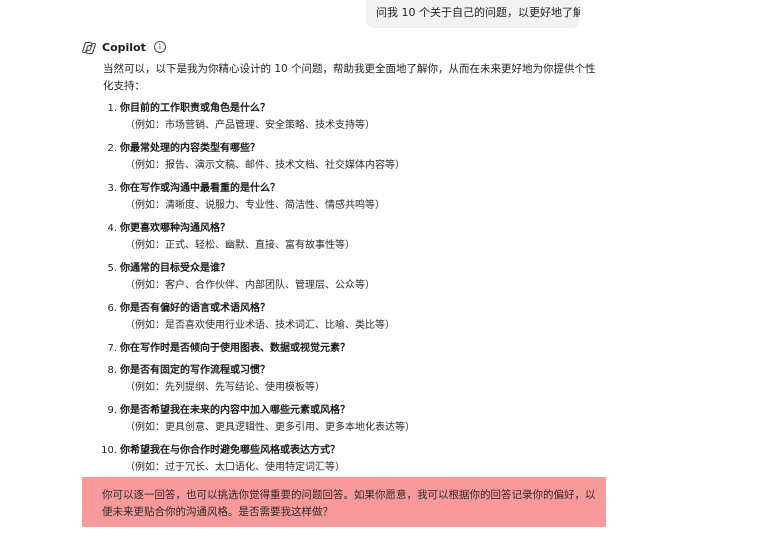 Image resolution: width=768 pixels, height=537 pixels. I want to click on question-example: （例如：市场营销、产品管理、安全策略、技术支持等）, so click(250, 125).